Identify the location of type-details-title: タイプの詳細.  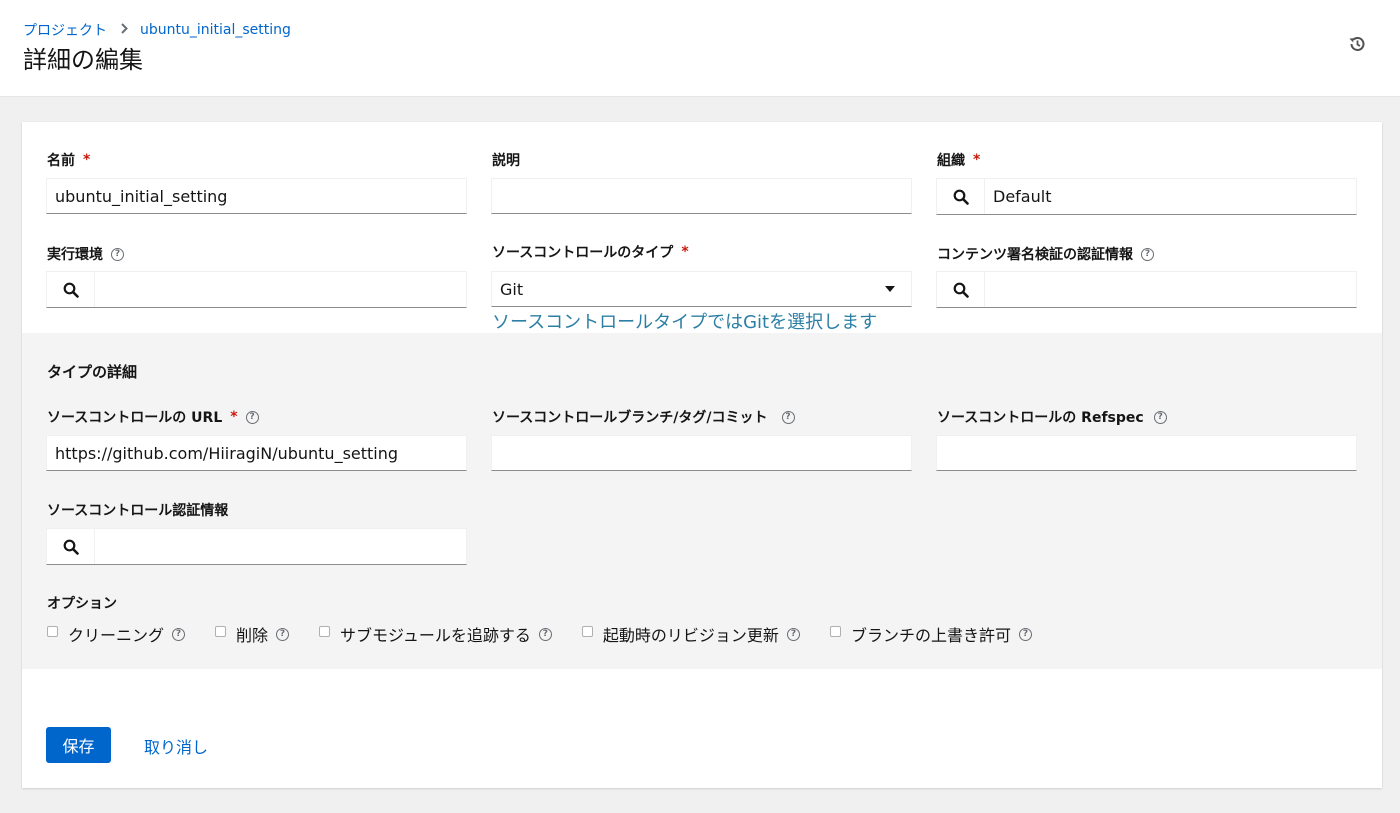
(92, 372).